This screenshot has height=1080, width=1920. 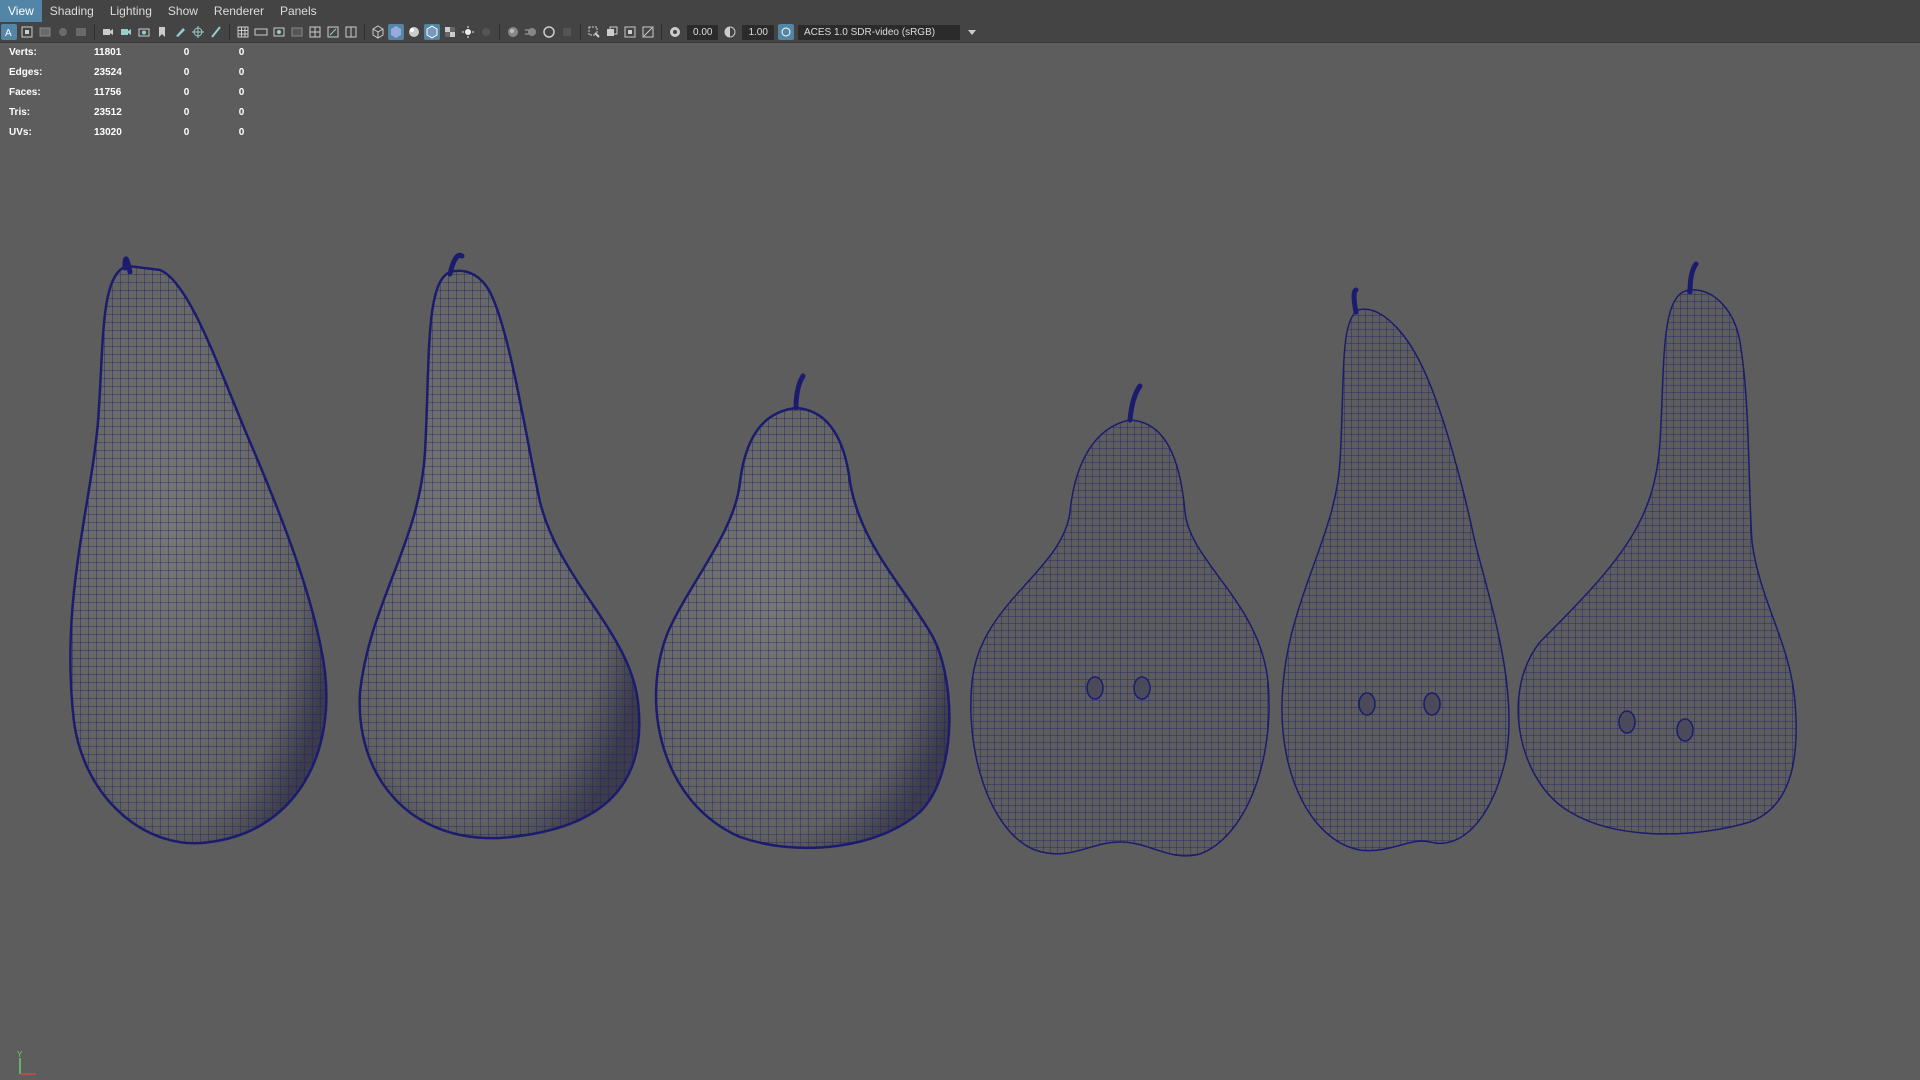 I want to click on isolate-select-icon, so click(x=594, y=32).